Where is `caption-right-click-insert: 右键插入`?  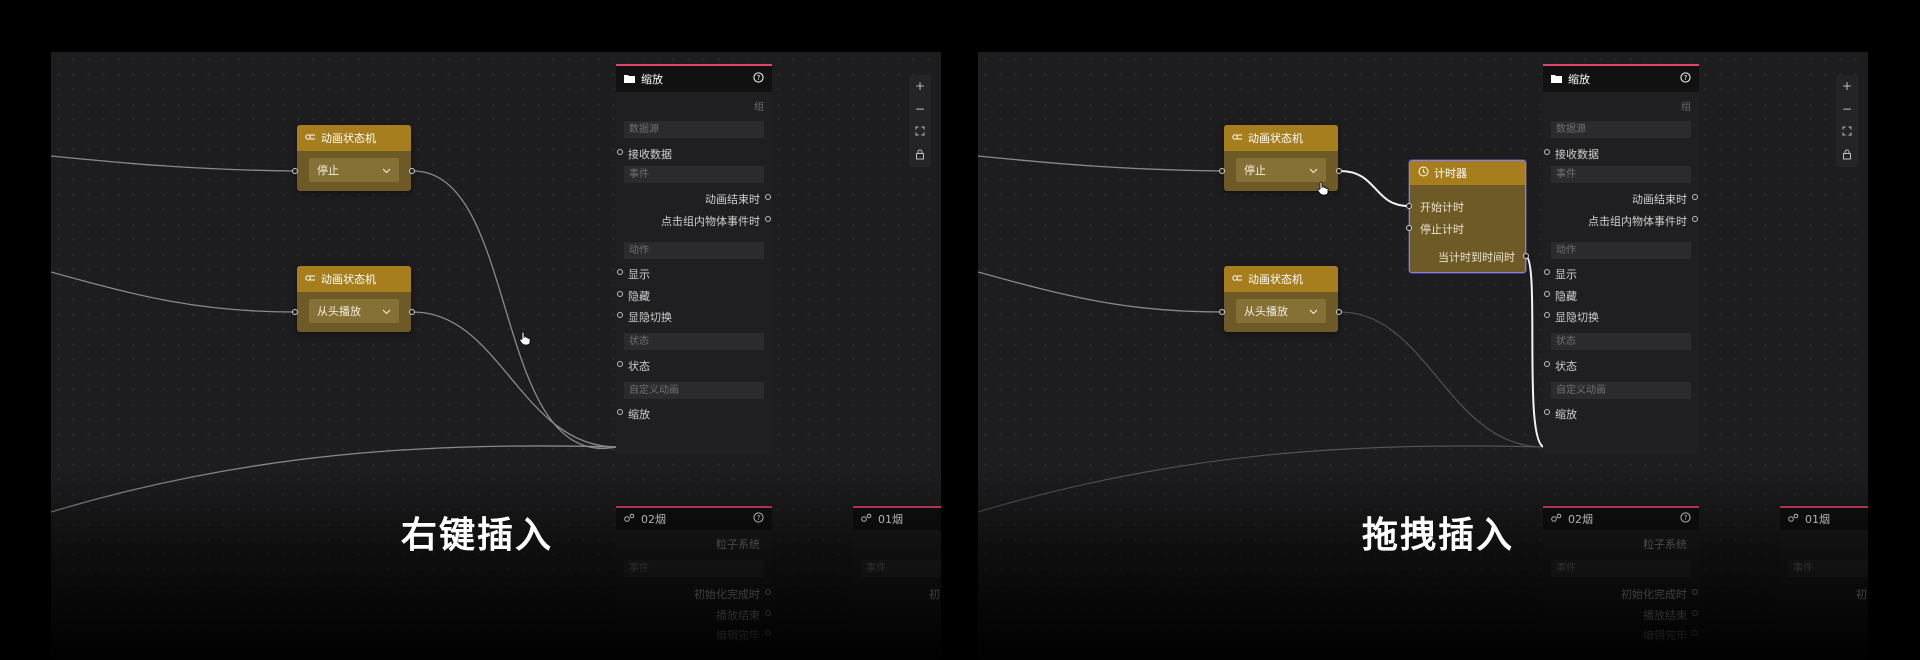 caption-right-click-insert: 右键插入 is located at coordinates (477, 535).